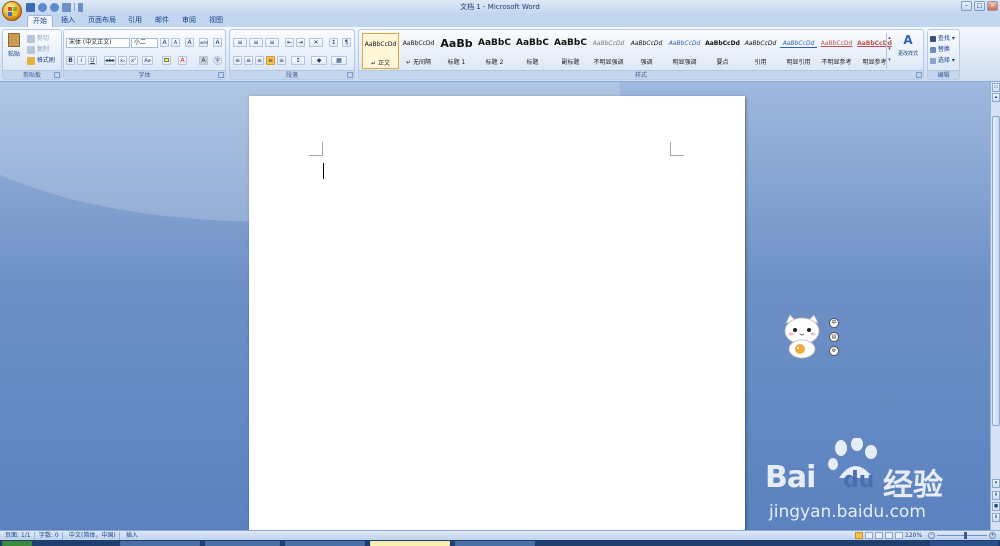  What do you see at coordinates (889, 51) in the screenshot?
I see `styles-gallery-scroll: ▴ ▾ ▾` at bounding box center [889, 51].